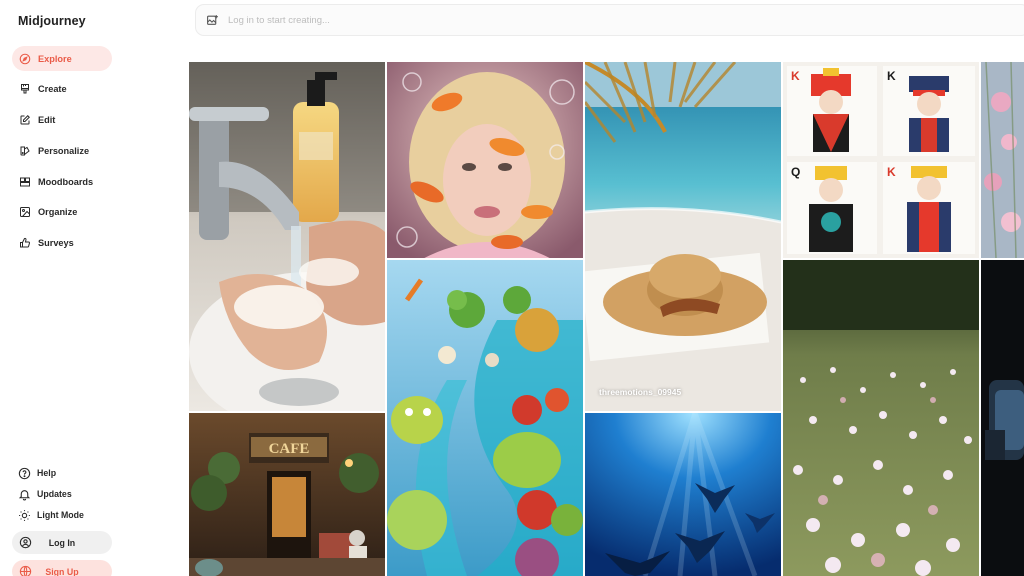  I want to click on light-mode-toggle: Light Mode, so click(62, 515).